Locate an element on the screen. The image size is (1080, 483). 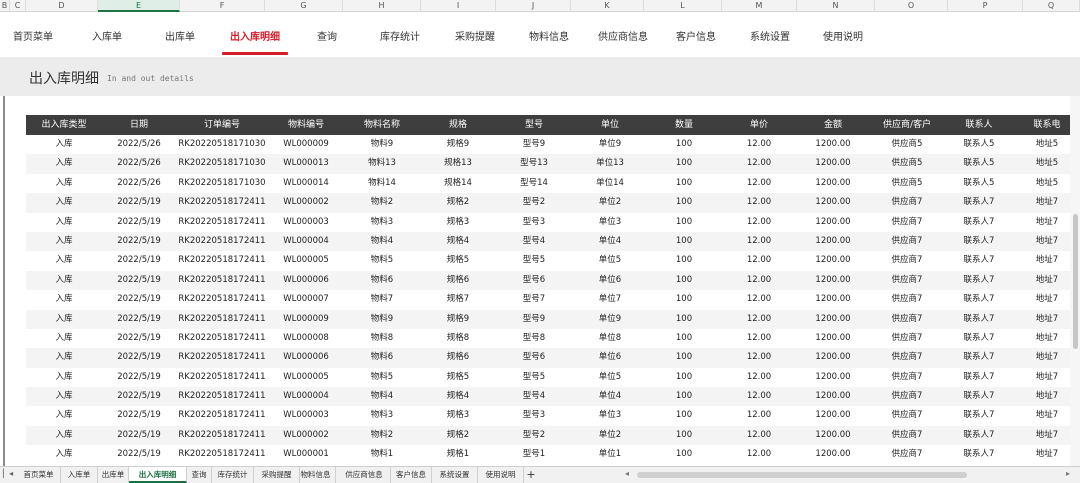
table-cell: 型号9 is located at coordinates (534, 144).